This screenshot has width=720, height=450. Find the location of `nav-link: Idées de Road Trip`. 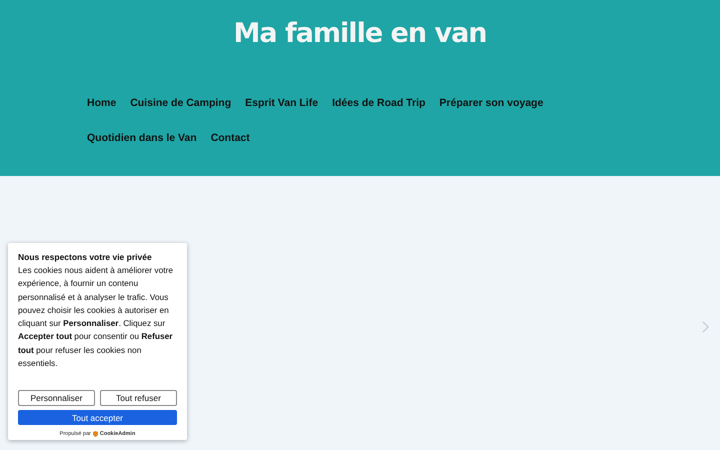

nav-link: Idées de Road Trip is located at coordinates (378, 103).